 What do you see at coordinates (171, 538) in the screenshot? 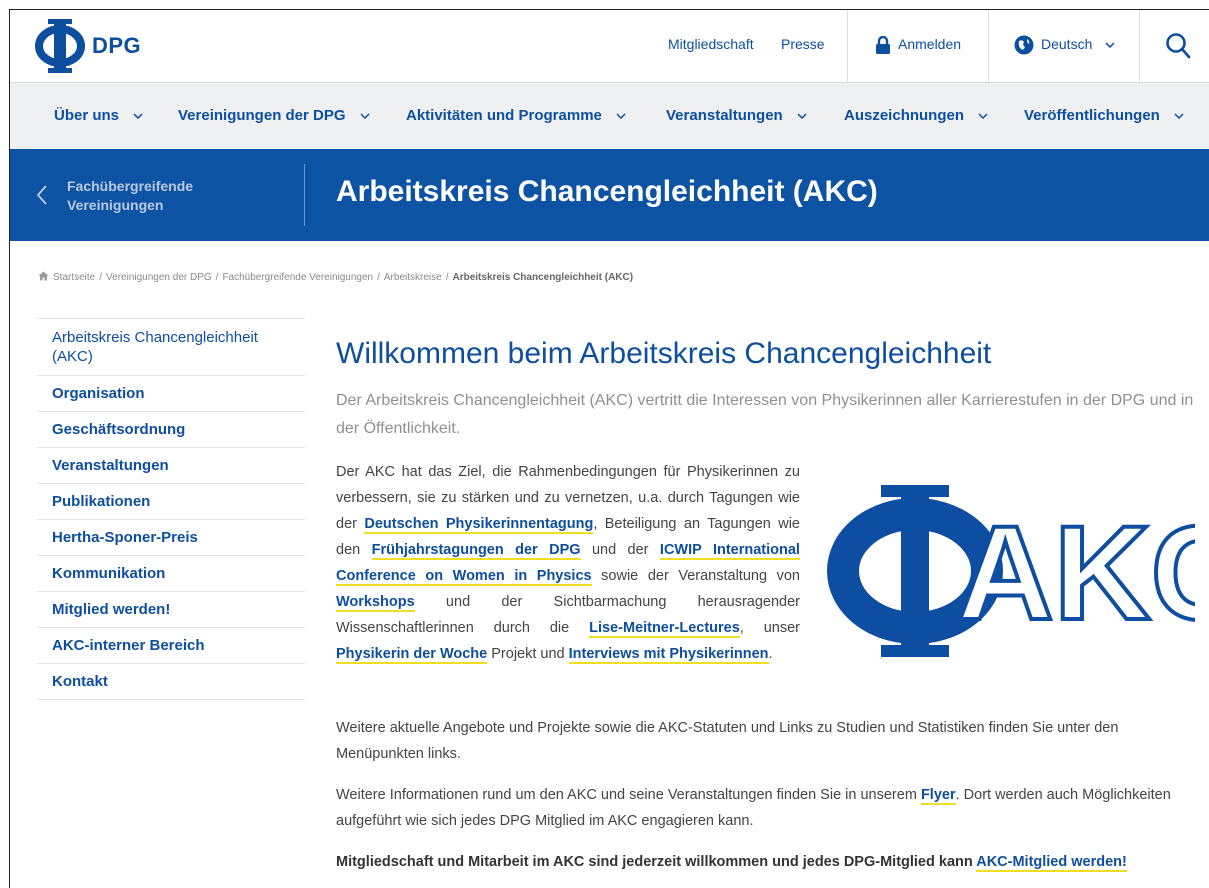
I see `sidebar-item-hertha-sponer-preis: Hertha-Sponer-Preis` at bounding box center [171, 538].